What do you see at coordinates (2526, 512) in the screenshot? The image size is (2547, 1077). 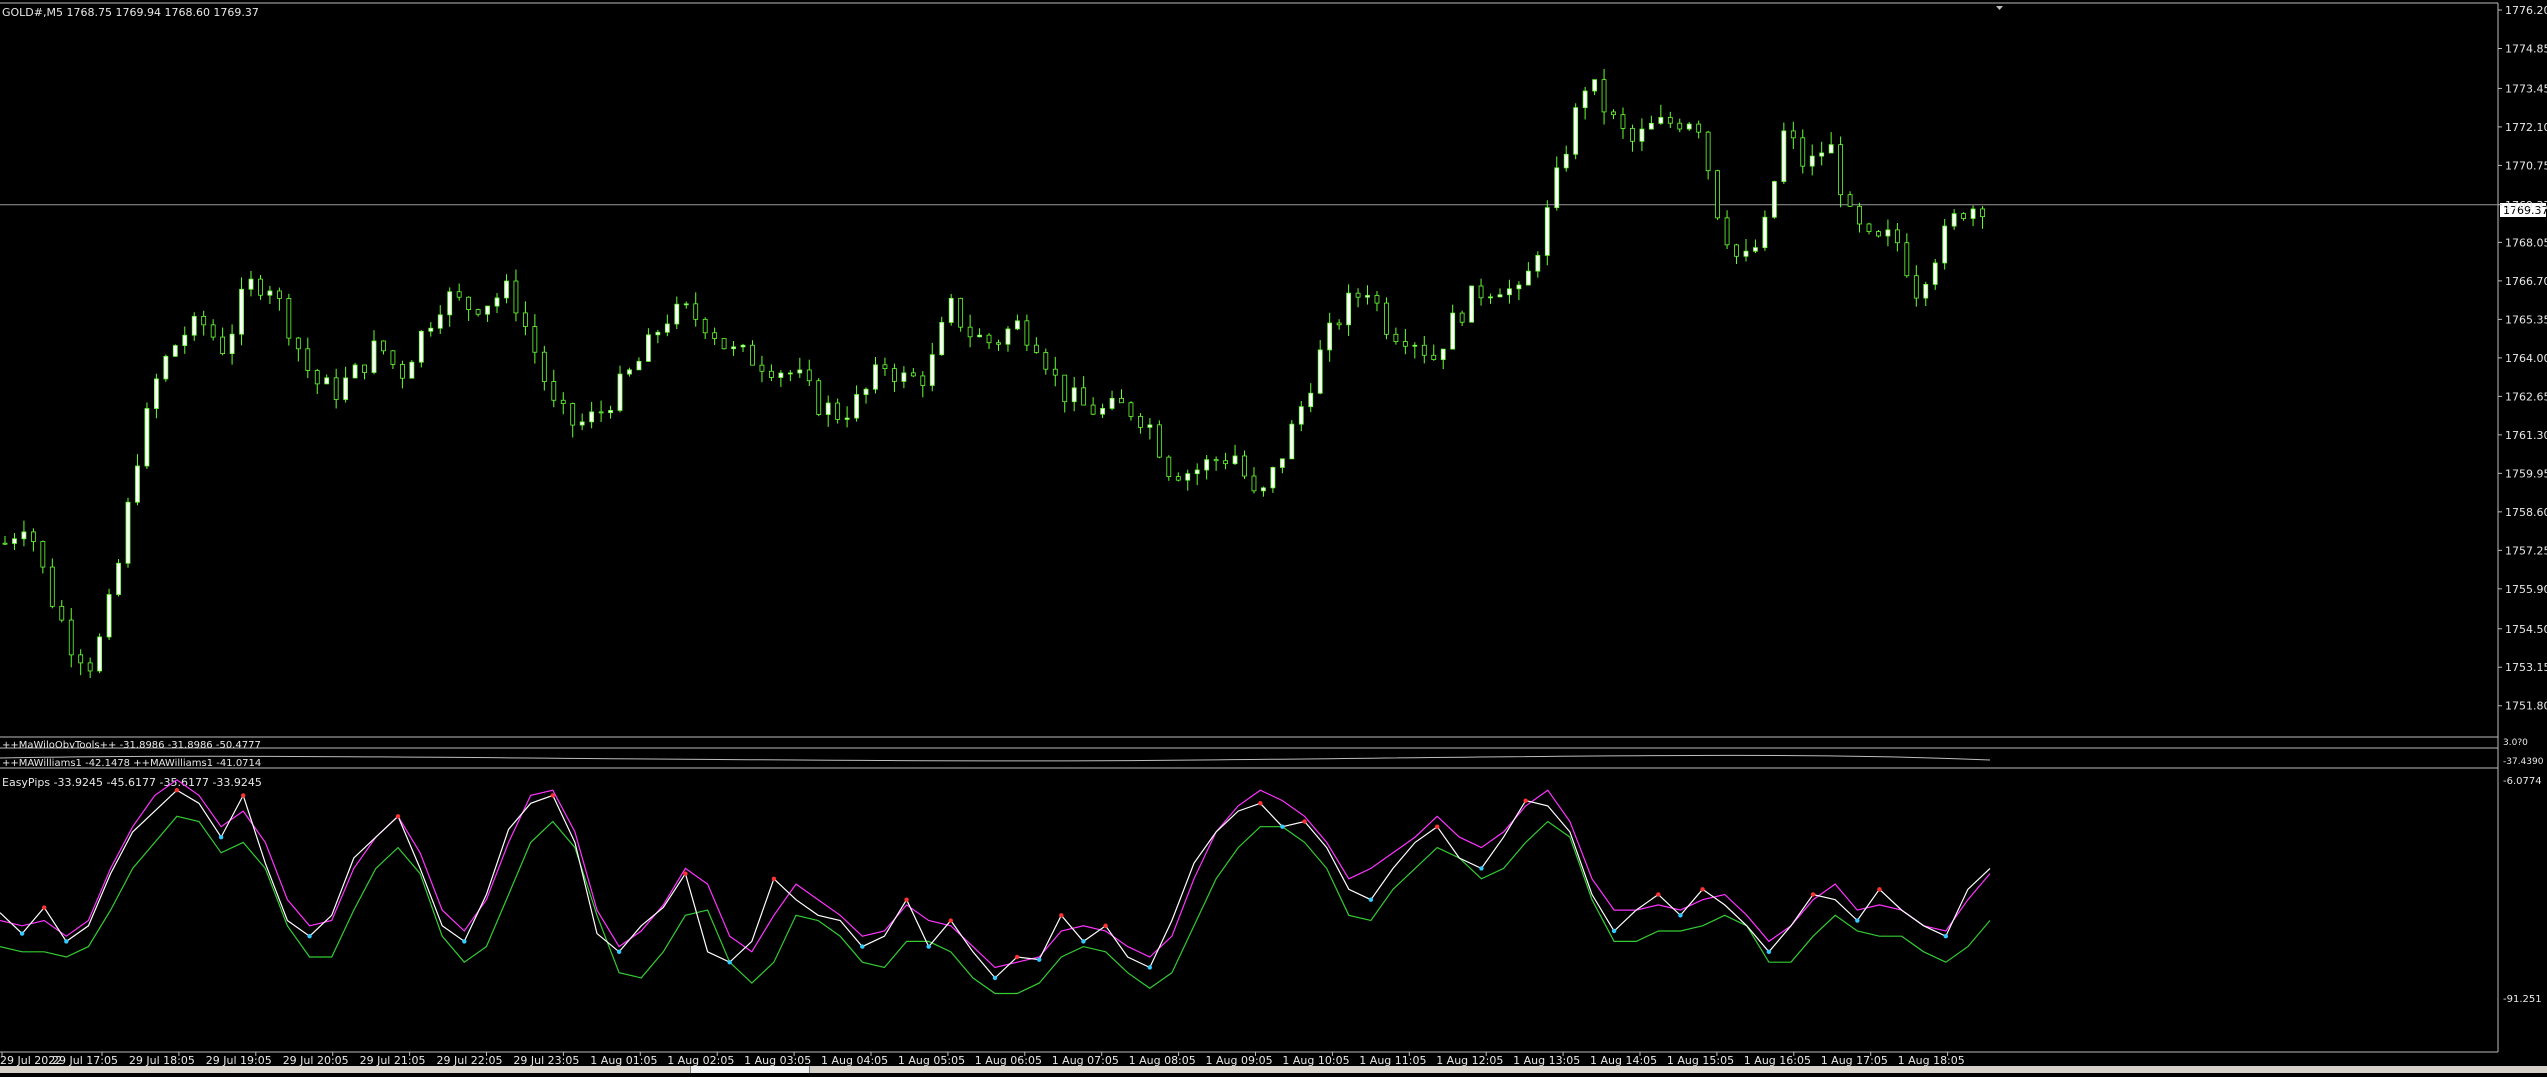 I see `price-tick-label: 1758.60` at bounding box center [2526, 512].